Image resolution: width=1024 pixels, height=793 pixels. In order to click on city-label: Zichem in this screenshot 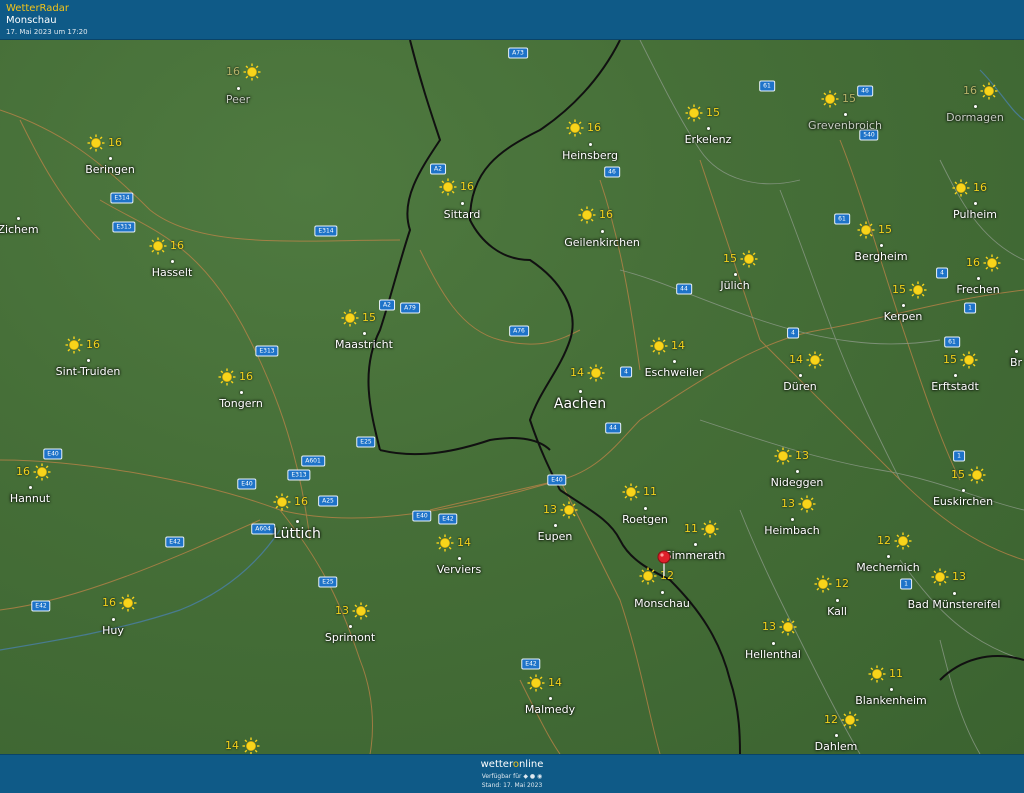, I will do `click(19, 229)`.